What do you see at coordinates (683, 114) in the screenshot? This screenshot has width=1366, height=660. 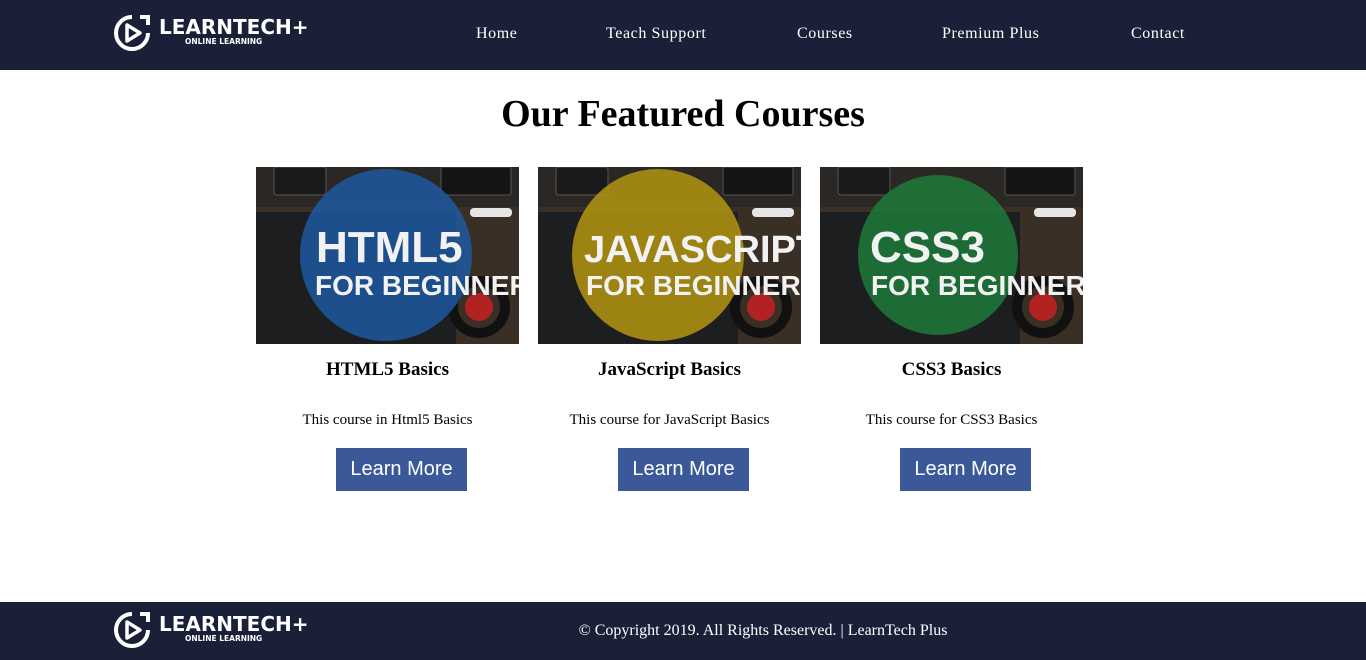 I see `page-title: Our Featured Courses` at bounding box center [683, 114].